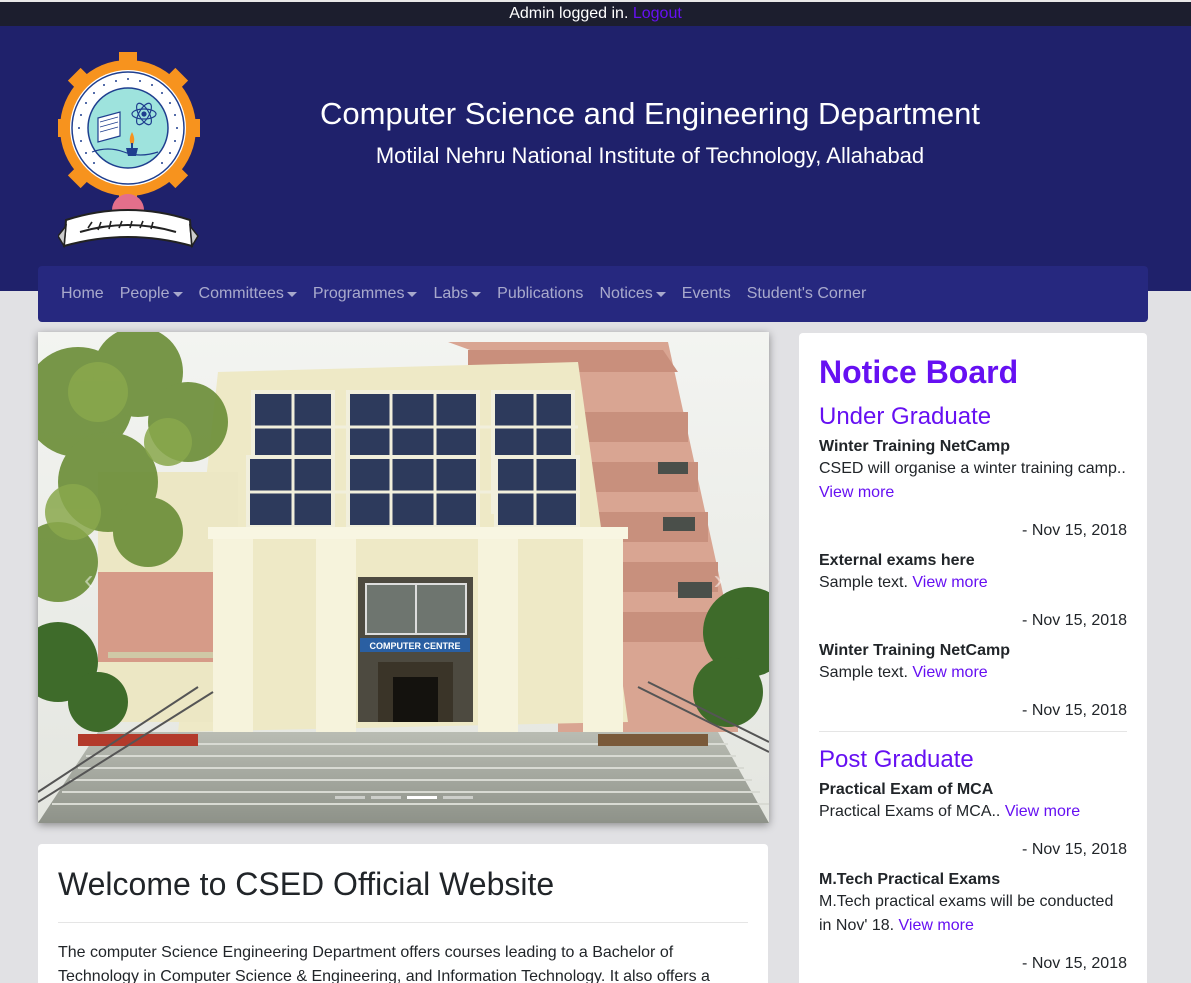  Describe the element at coordinates (414, 646) in the screenshot. I see `building-sign: COMPUTER CENTRE` at that location.